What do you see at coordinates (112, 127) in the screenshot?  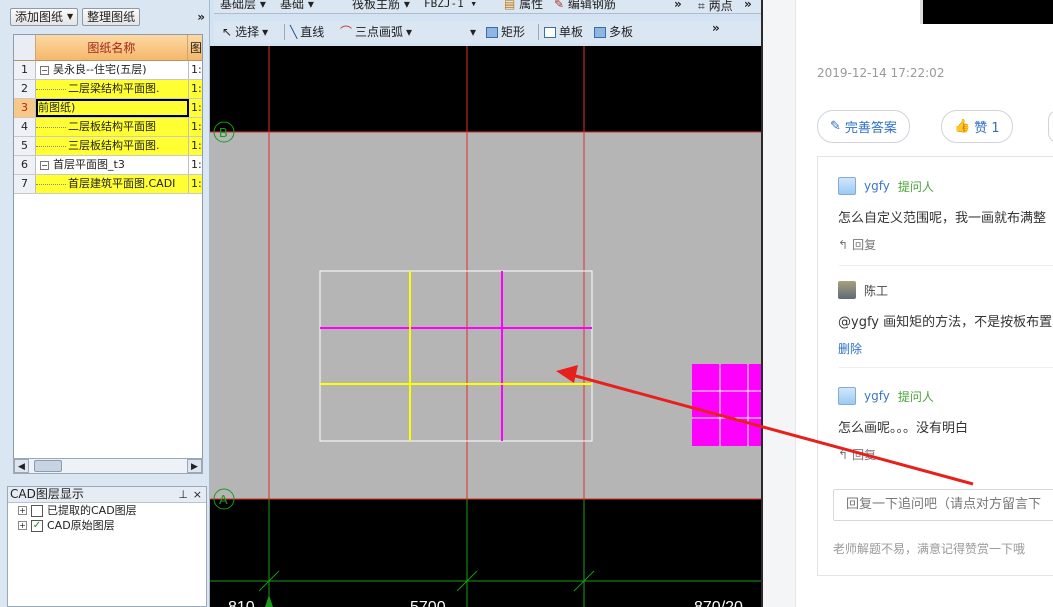 I see `drawing-name-cell: 二层板结构平面图` at bounding box center [112, 127].